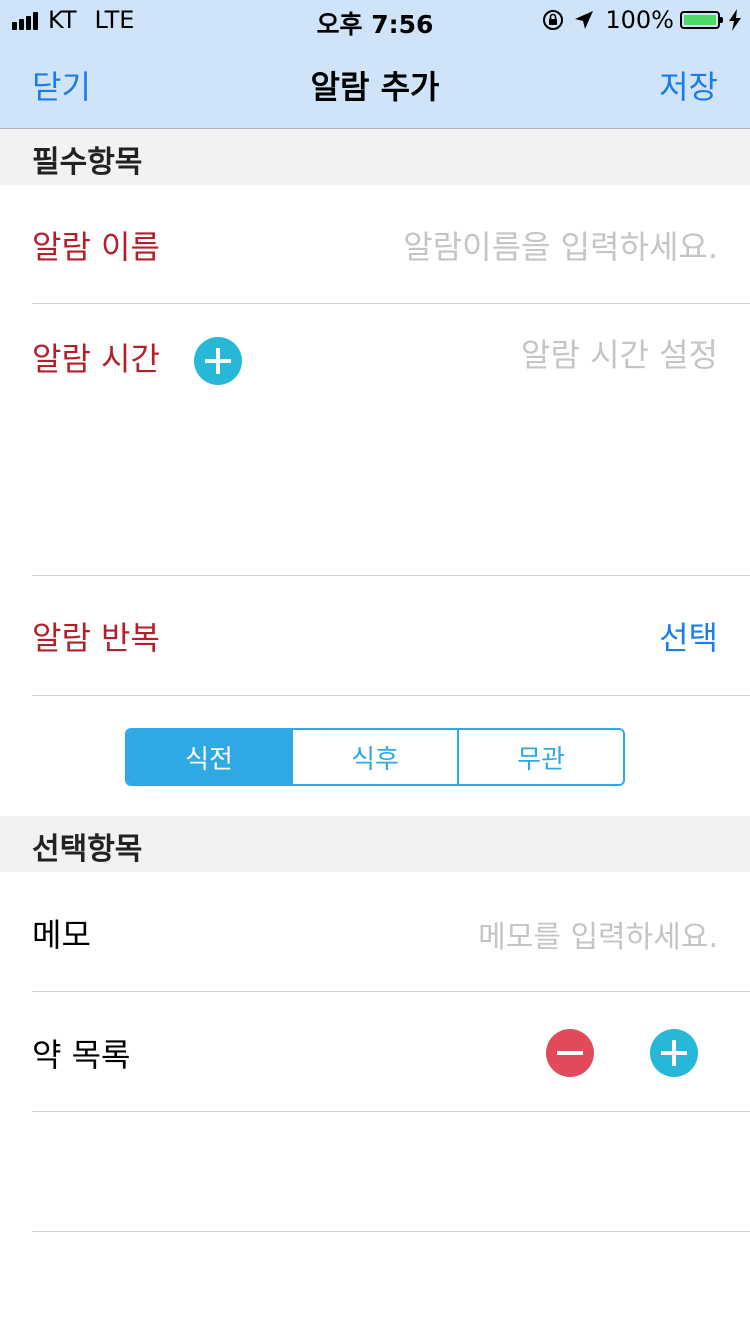 This screenshot has width=750, height=1334. Describe the element at coordinates (688, 85) in the screenshot. I see `save-button: 저장` at that location.